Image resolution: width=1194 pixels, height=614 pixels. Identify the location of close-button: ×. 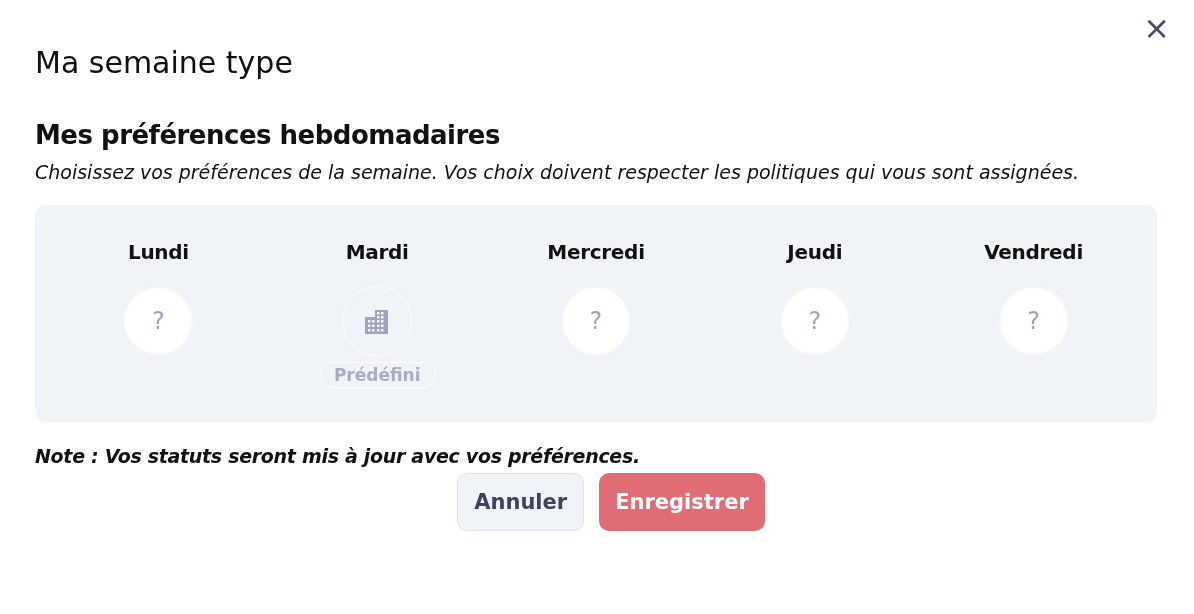
(1156, 28).